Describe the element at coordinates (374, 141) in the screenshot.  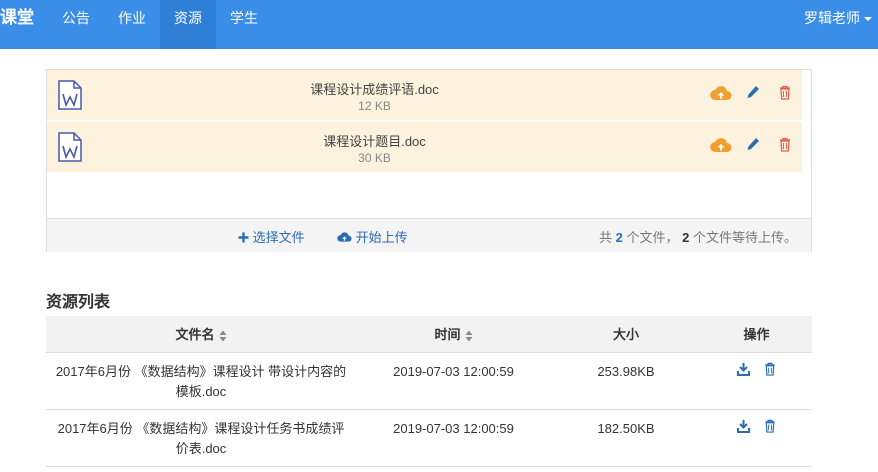
I see `queued-file-name: 课程设计题目.doc` at that location.